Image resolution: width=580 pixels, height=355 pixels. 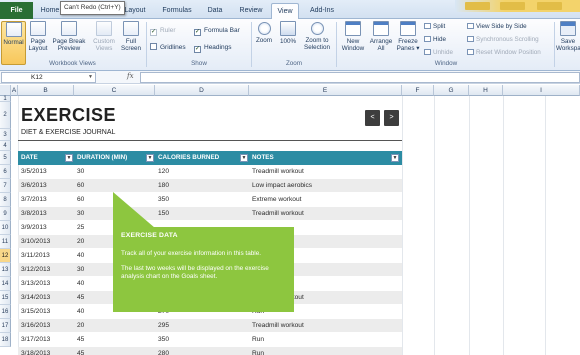 What do you see at coordinates (504, 52) in the screenshot?
I see `reset-window-position-button: Reset Window Position` at bounding box center [504, 52].